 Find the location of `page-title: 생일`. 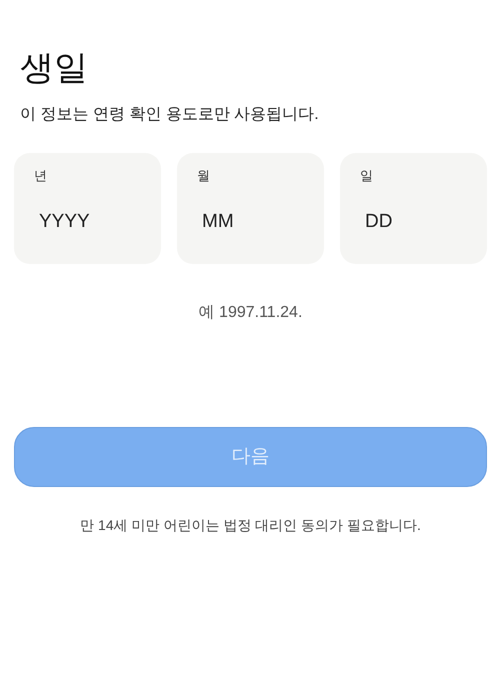

page-title: 생일 is located at coordinates (54, 68).